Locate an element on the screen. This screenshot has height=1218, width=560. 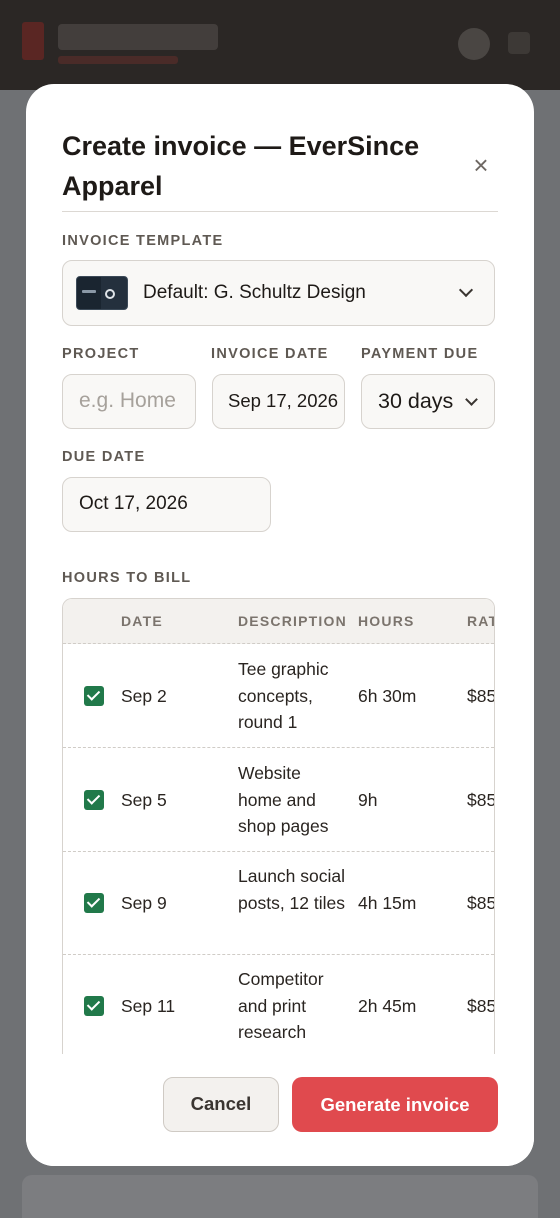
row-description: Launch social posts, 12 tiles is located at coordinates (292, 889).